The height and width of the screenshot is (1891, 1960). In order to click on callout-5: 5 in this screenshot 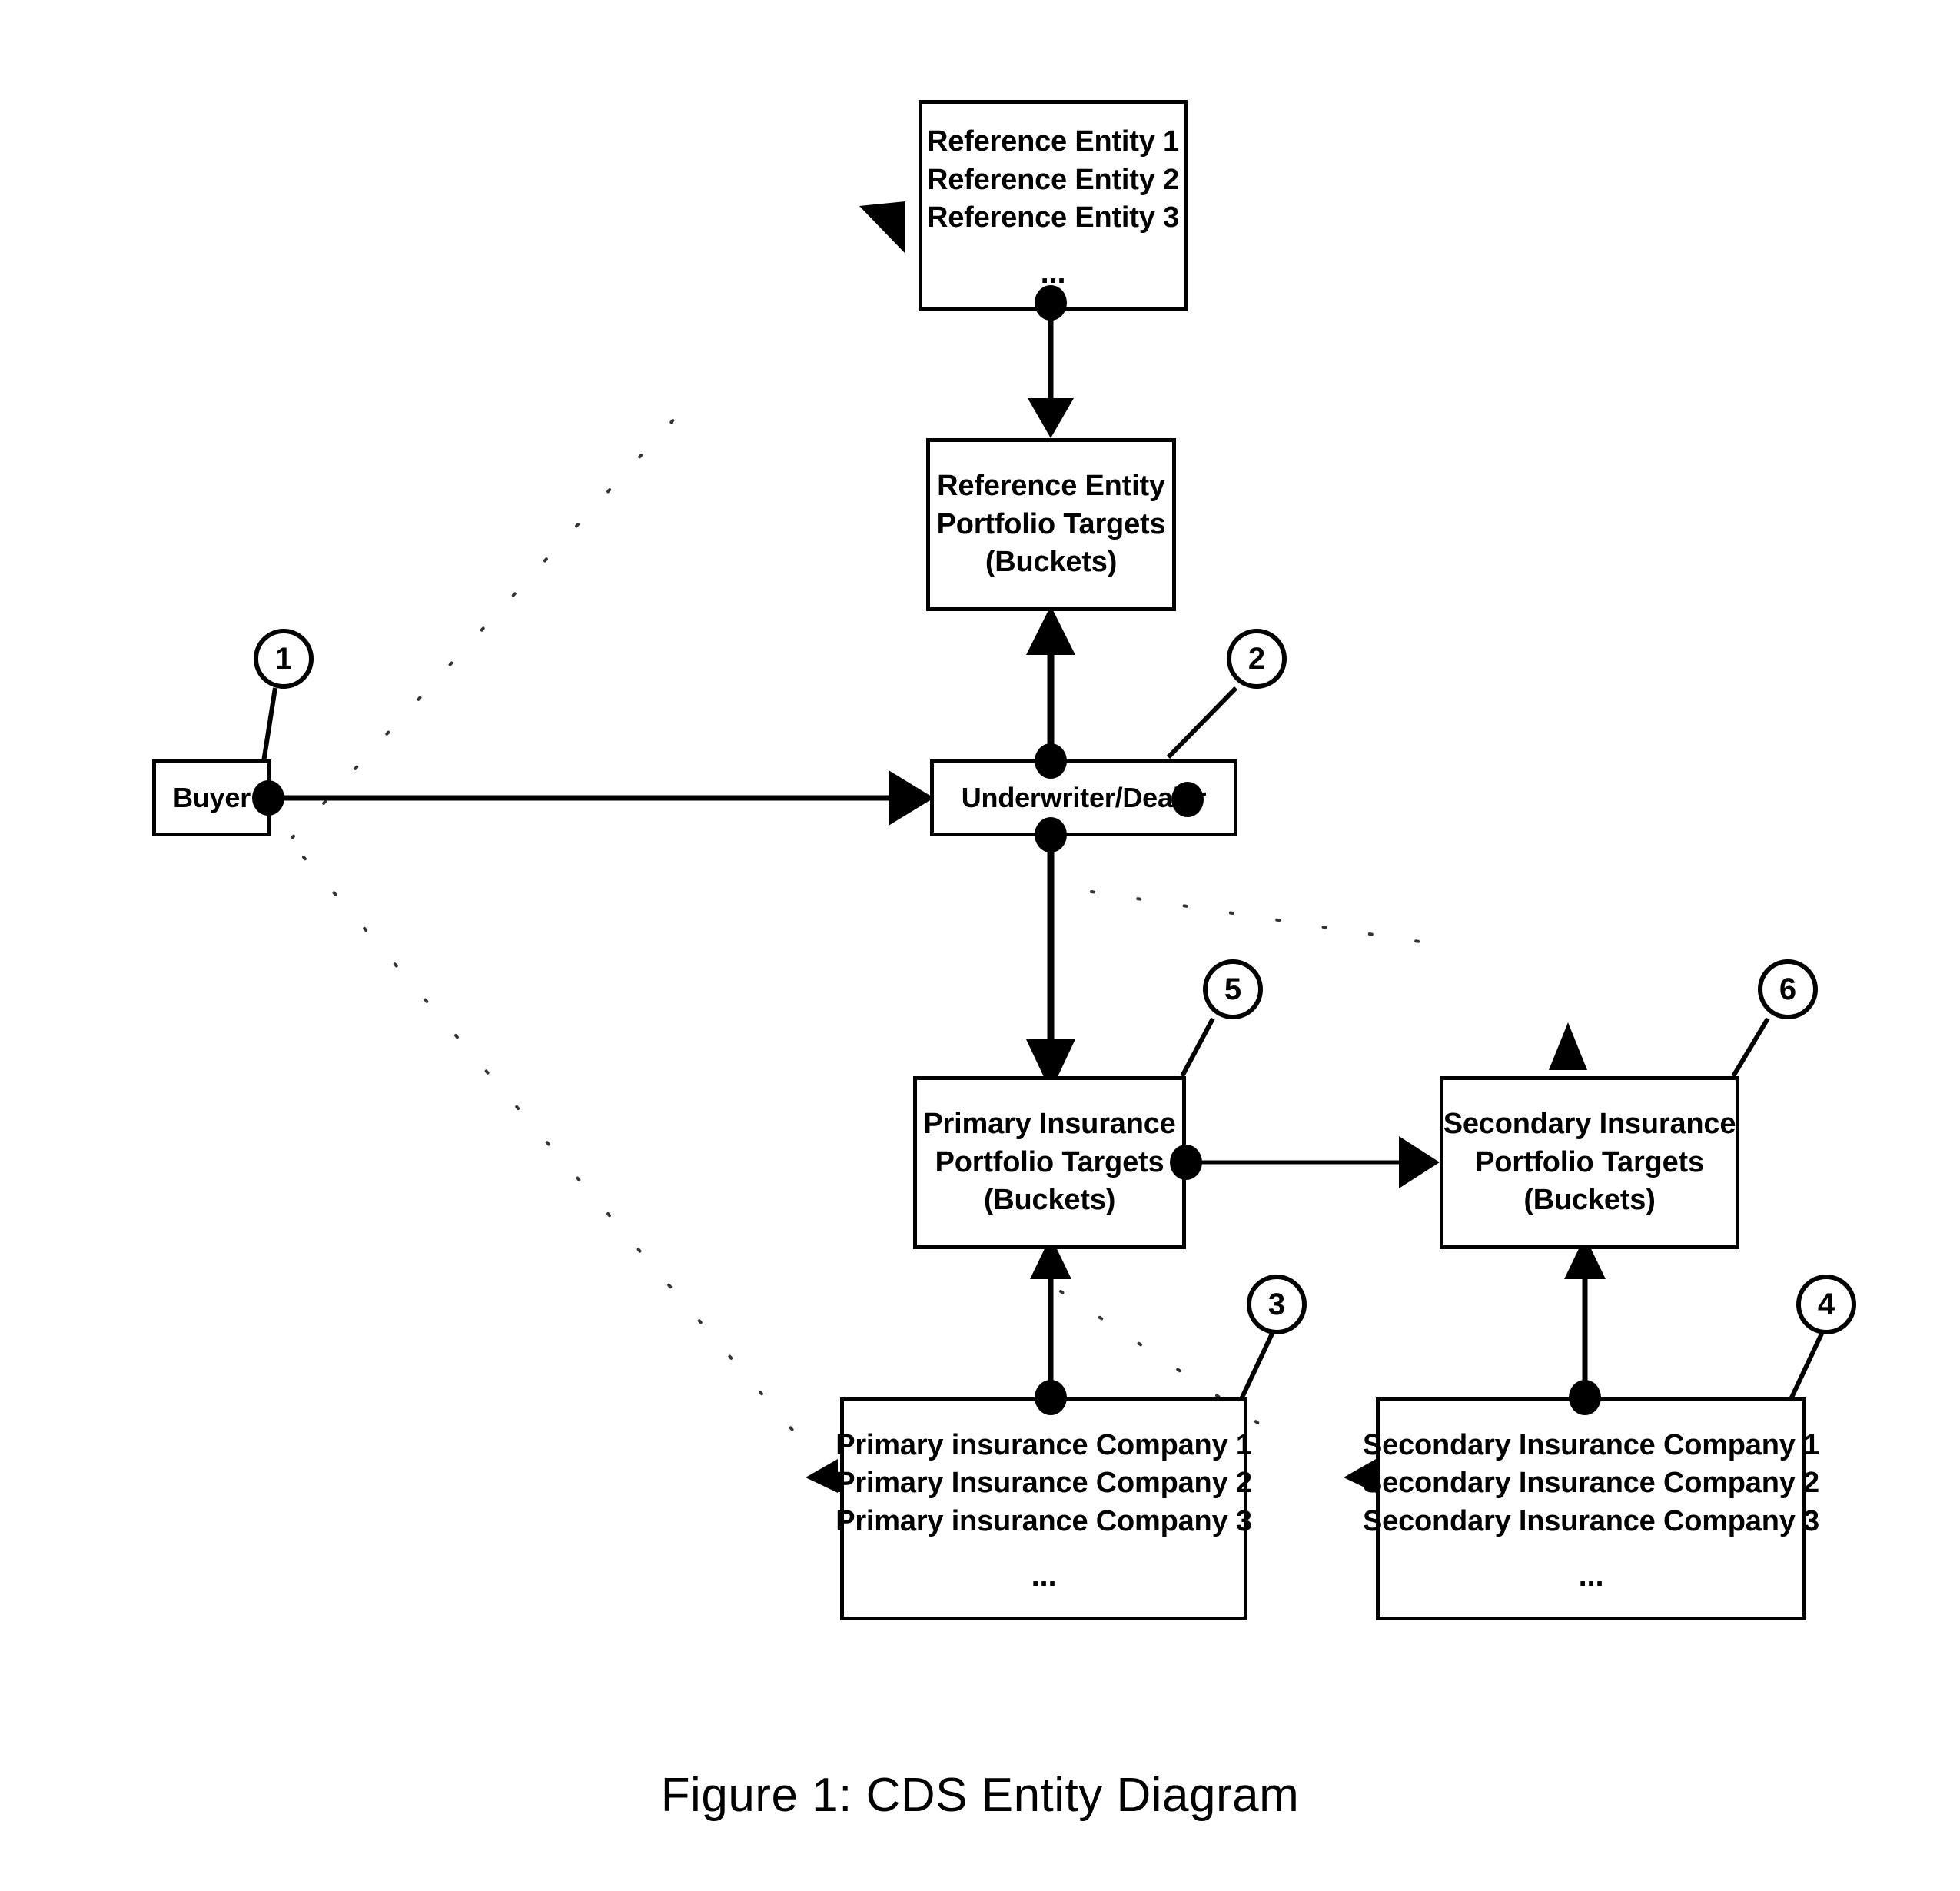, I will do `click(1233, 989)`.